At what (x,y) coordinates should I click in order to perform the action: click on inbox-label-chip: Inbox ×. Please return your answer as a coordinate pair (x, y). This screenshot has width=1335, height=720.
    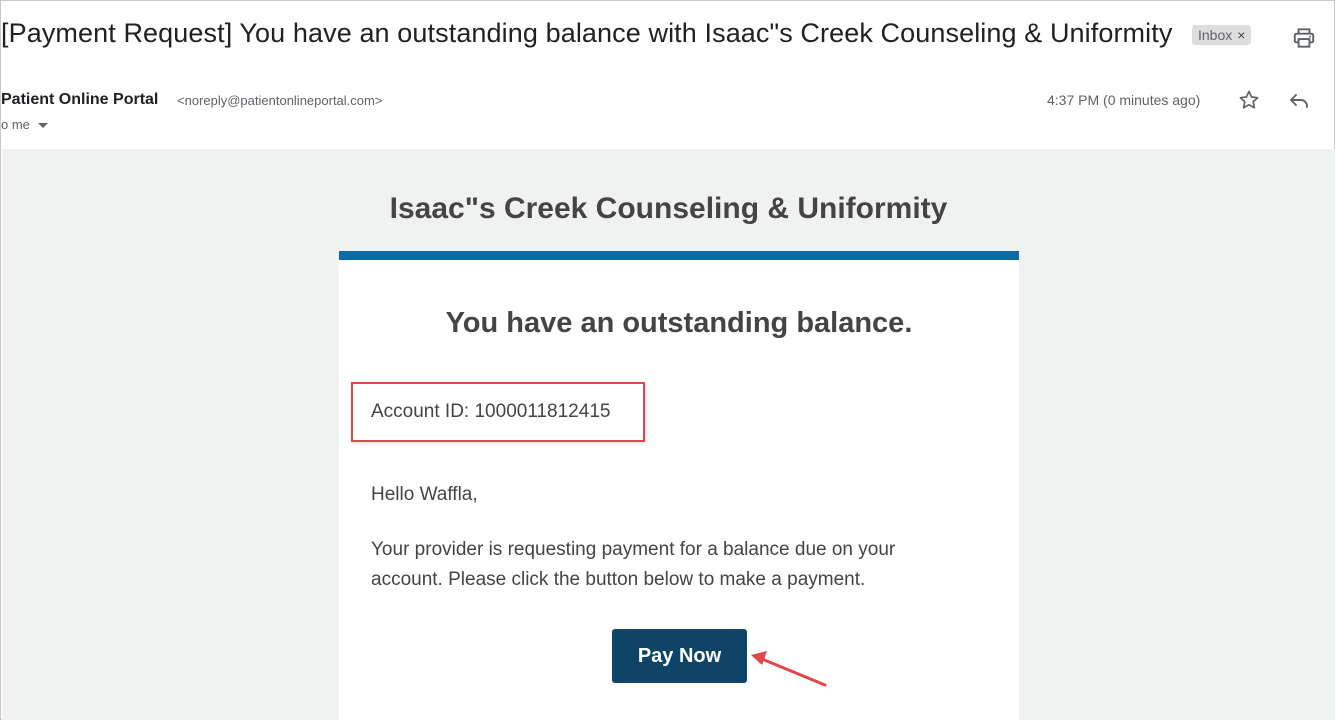
    Looking at the image, I should click on (1222, 35).